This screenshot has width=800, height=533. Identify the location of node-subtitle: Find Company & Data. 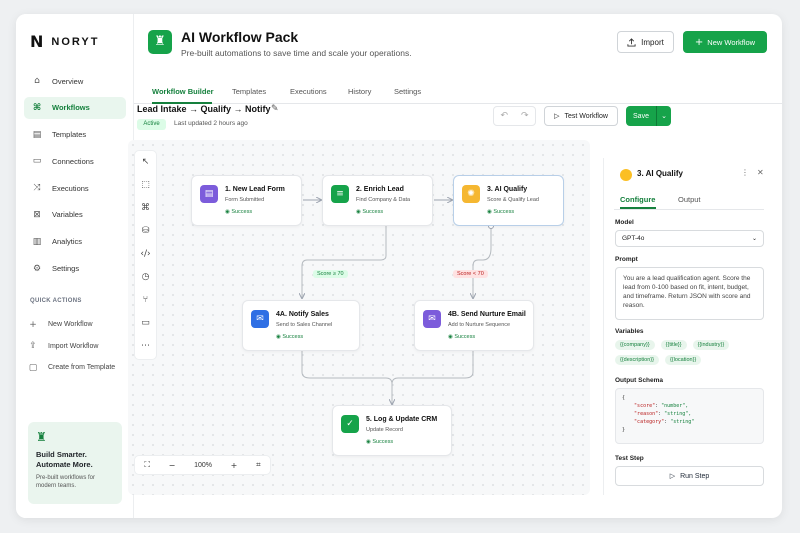
(383, 200).